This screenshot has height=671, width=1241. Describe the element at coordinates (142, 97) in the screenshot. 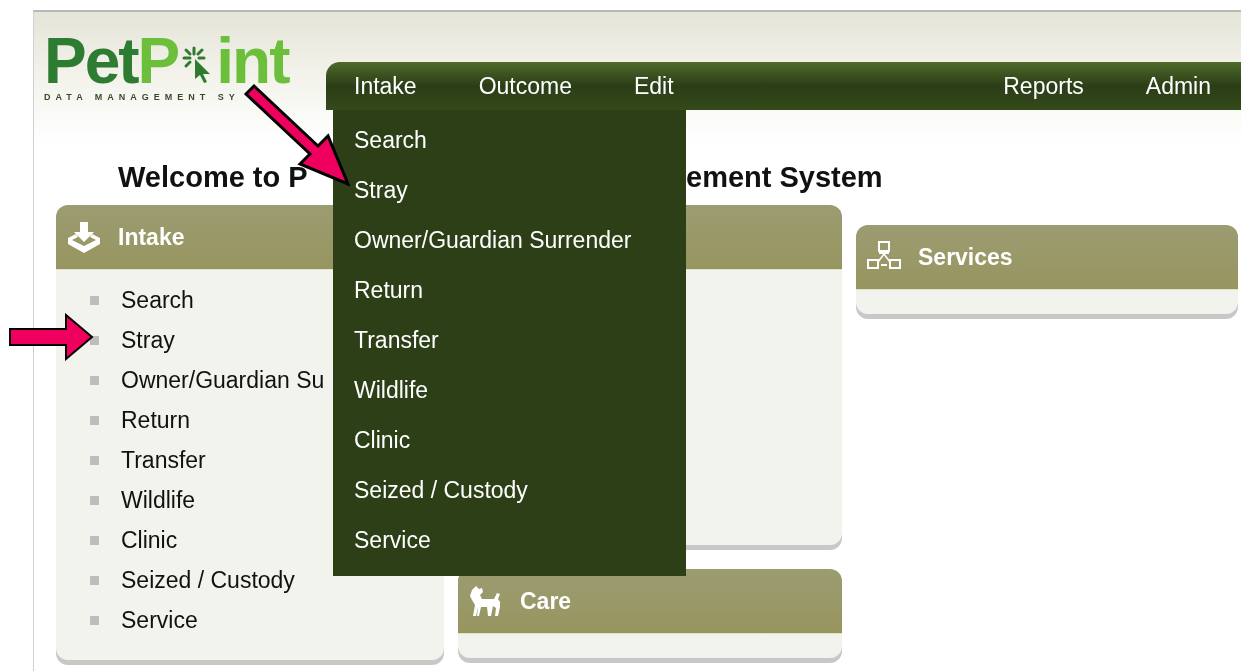

I see `logo-tagline: DATA MANAGEMENT SY` at that location.